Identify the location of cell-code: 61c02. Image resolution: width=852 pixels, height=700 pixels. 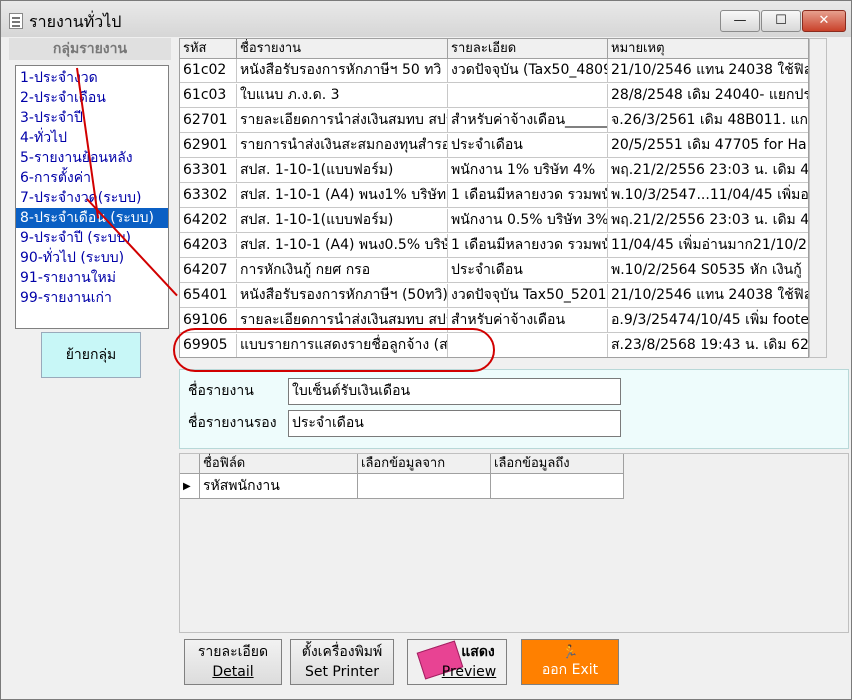
(208, 71).